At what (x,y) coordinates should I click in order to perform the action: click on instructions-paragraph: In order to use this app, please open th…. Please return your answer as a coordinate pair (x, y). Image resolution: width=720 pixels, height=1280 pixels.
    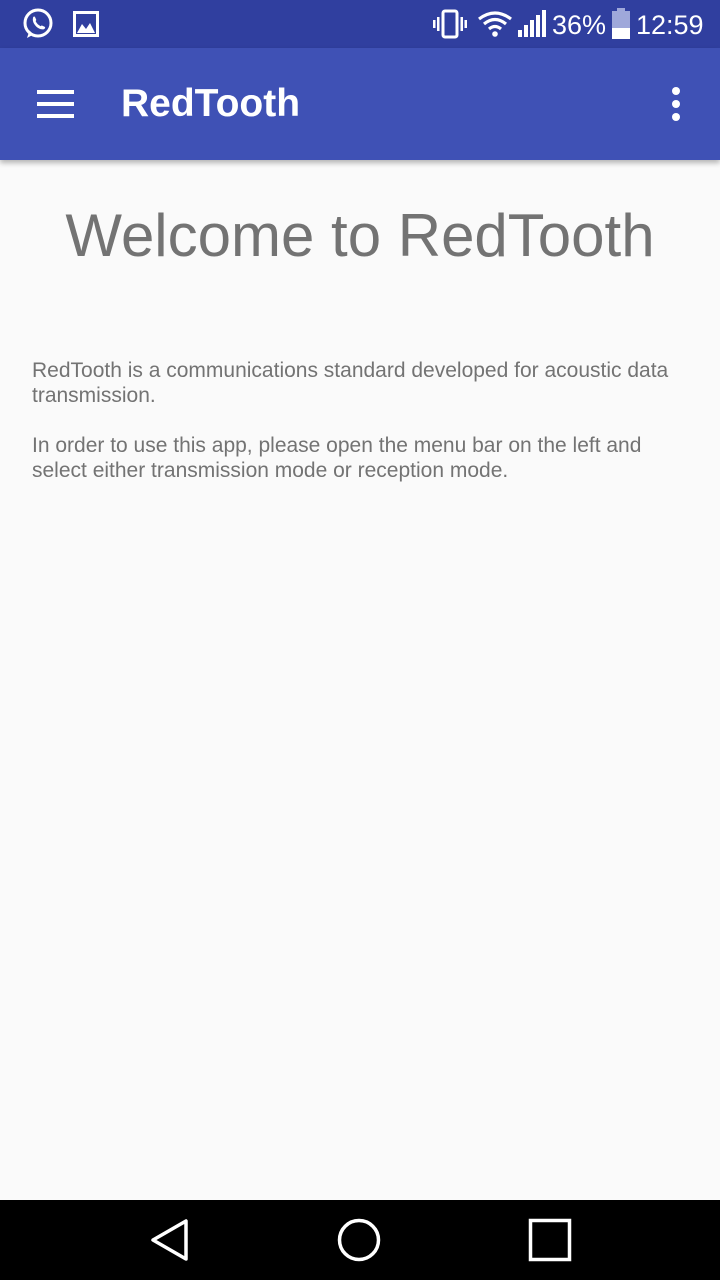
    Looking at the image, I should click on (337, 458).